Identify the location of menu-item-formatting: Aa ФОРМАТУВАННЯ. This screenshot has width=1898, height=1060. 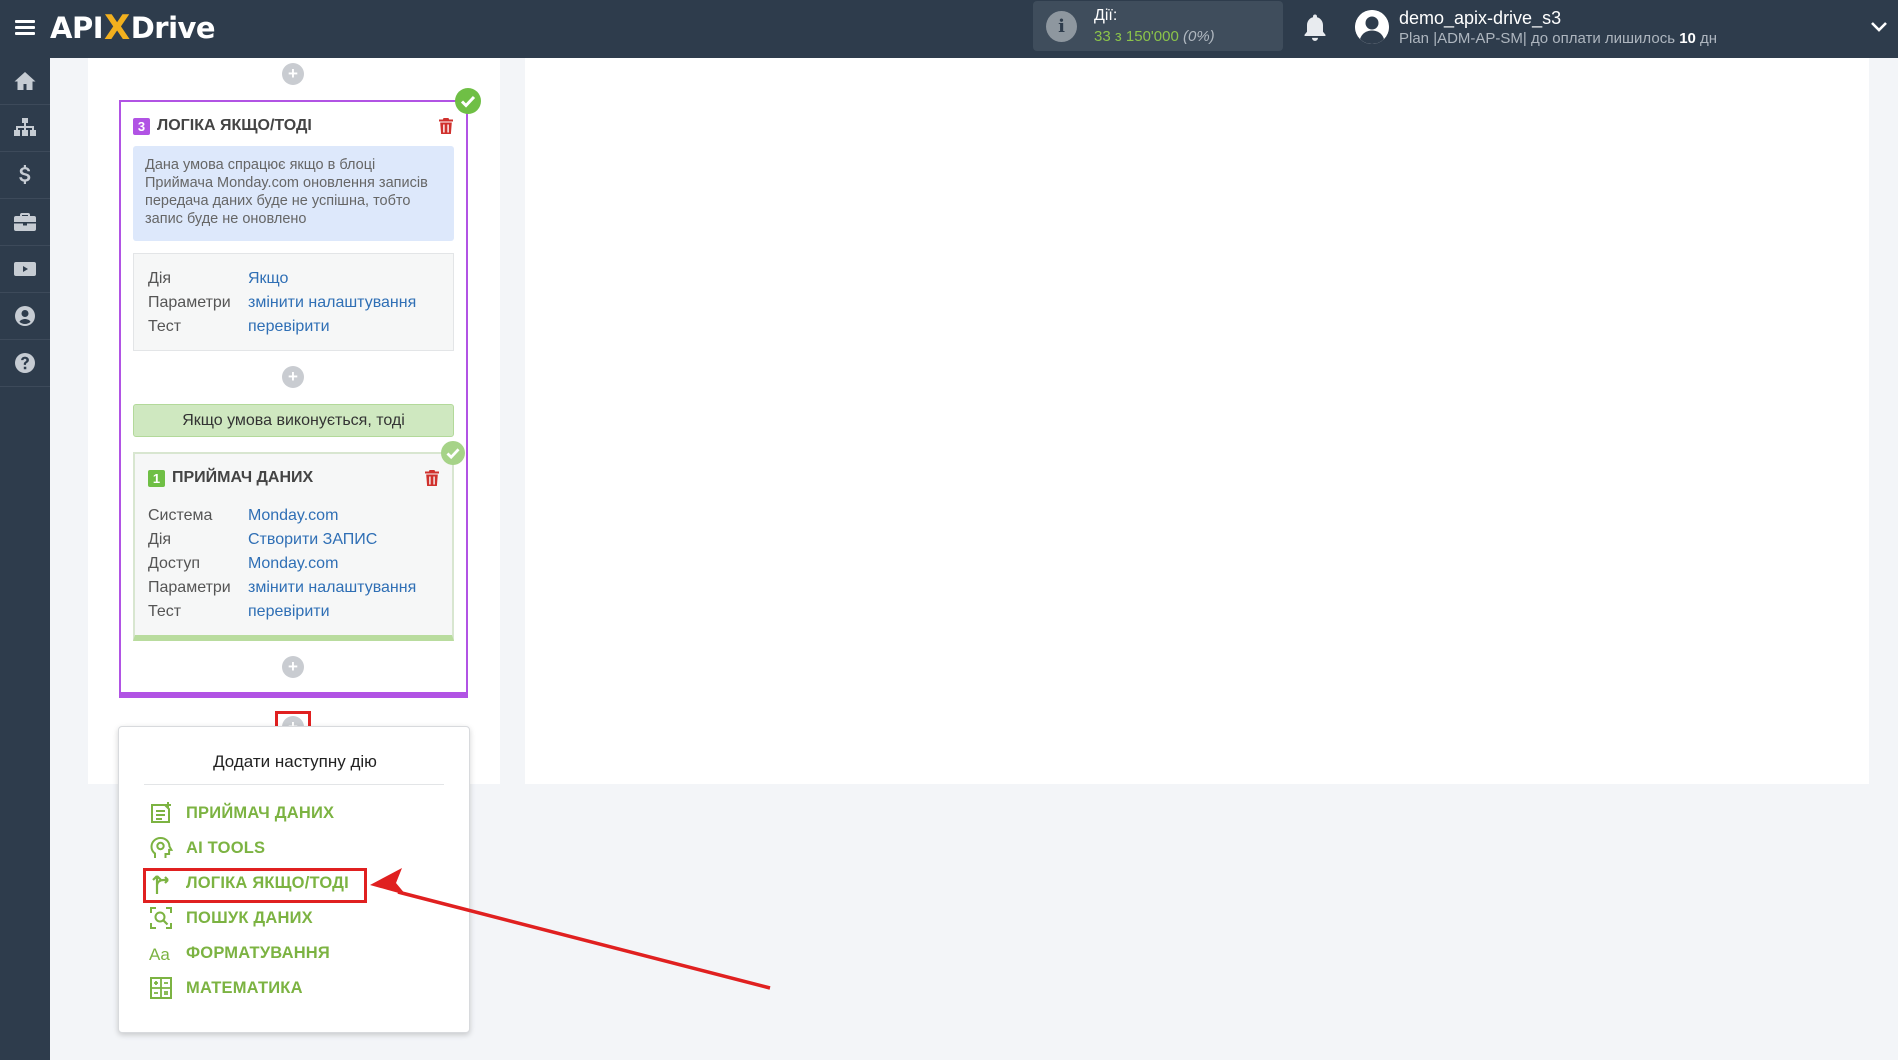
(239, 953).